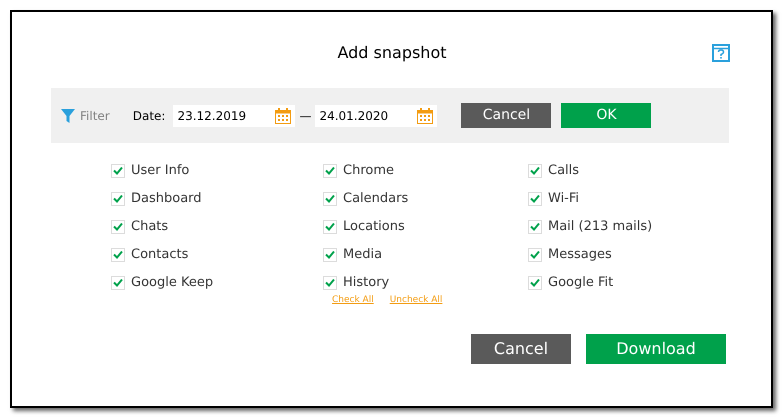 The height and width of the screenshot is (419, 782). I want to click on checkbox-label: Chrome, so click(368, 171).